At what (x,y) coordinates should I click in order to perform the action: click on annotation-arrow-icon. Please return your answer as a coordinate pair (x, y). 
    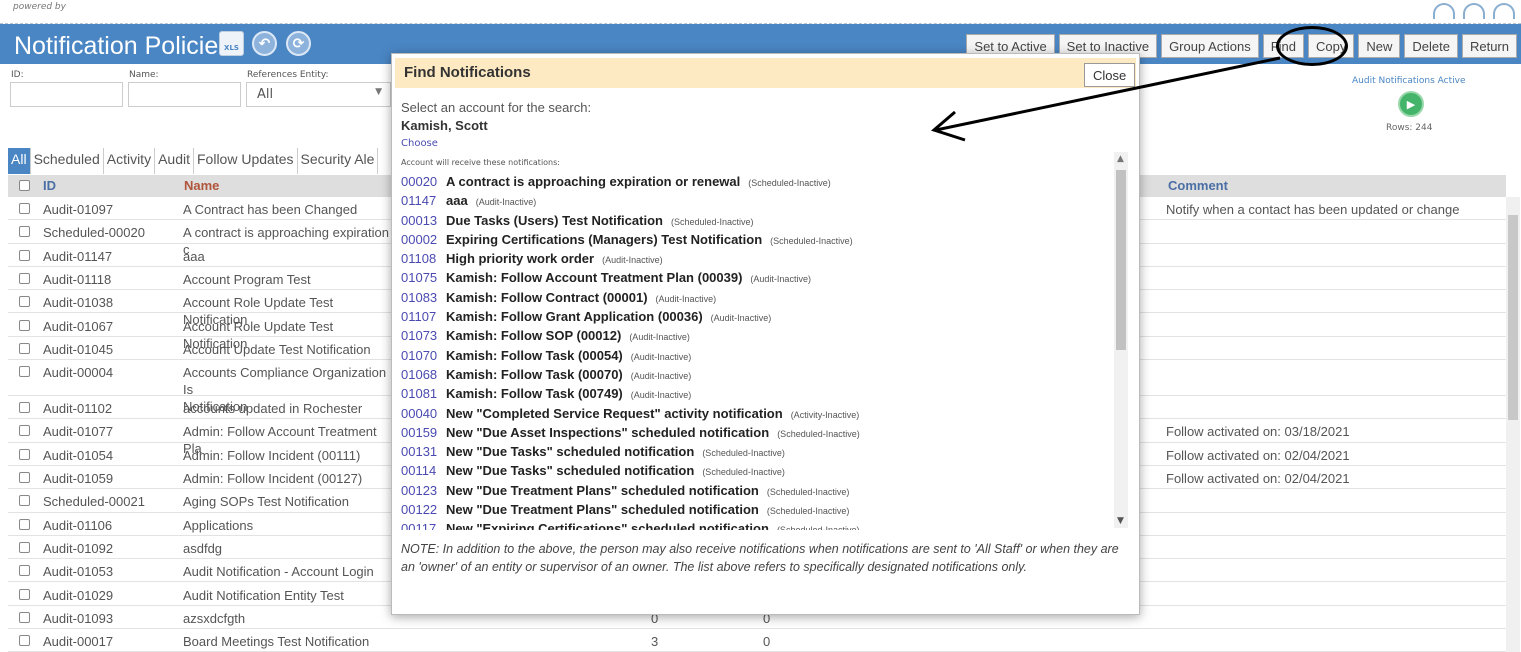
    Looking at the image, I should click on (1105, 99).